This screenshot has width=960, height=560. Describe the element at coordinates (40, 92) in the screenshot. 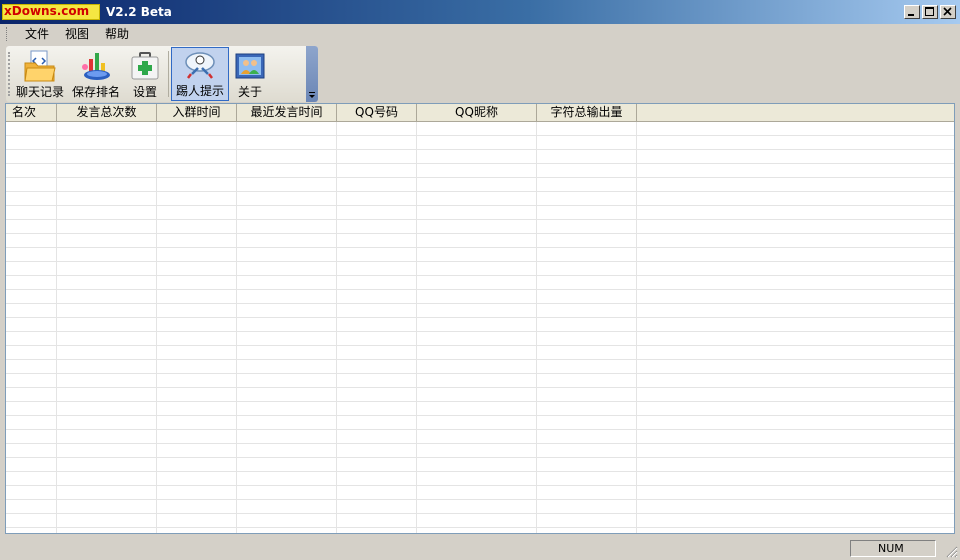

I see `chat-log-label: 聊天记录` at that location.